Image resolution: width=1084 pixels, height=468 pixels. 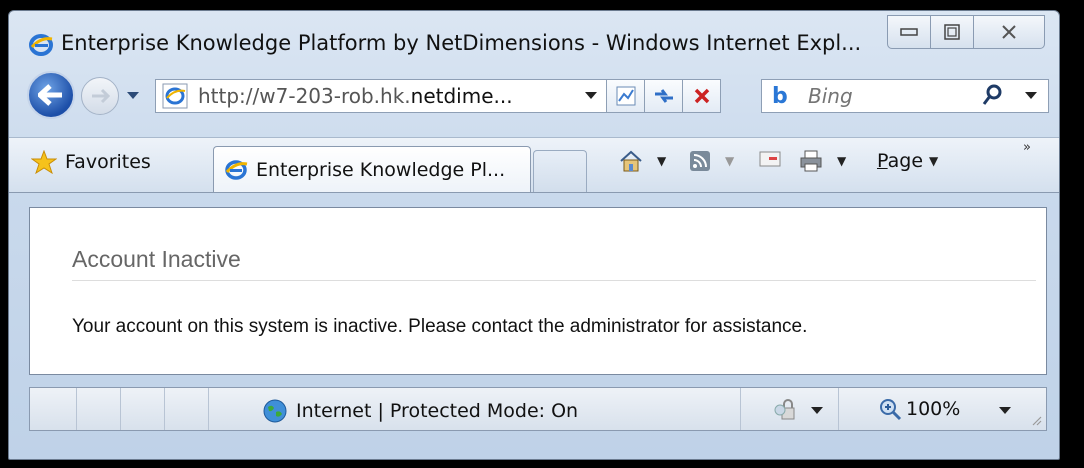 What do you see at coordinates (933, 409) in the screenshot?
I see `zoom-level: 100%` at bounding box center [933, 409].